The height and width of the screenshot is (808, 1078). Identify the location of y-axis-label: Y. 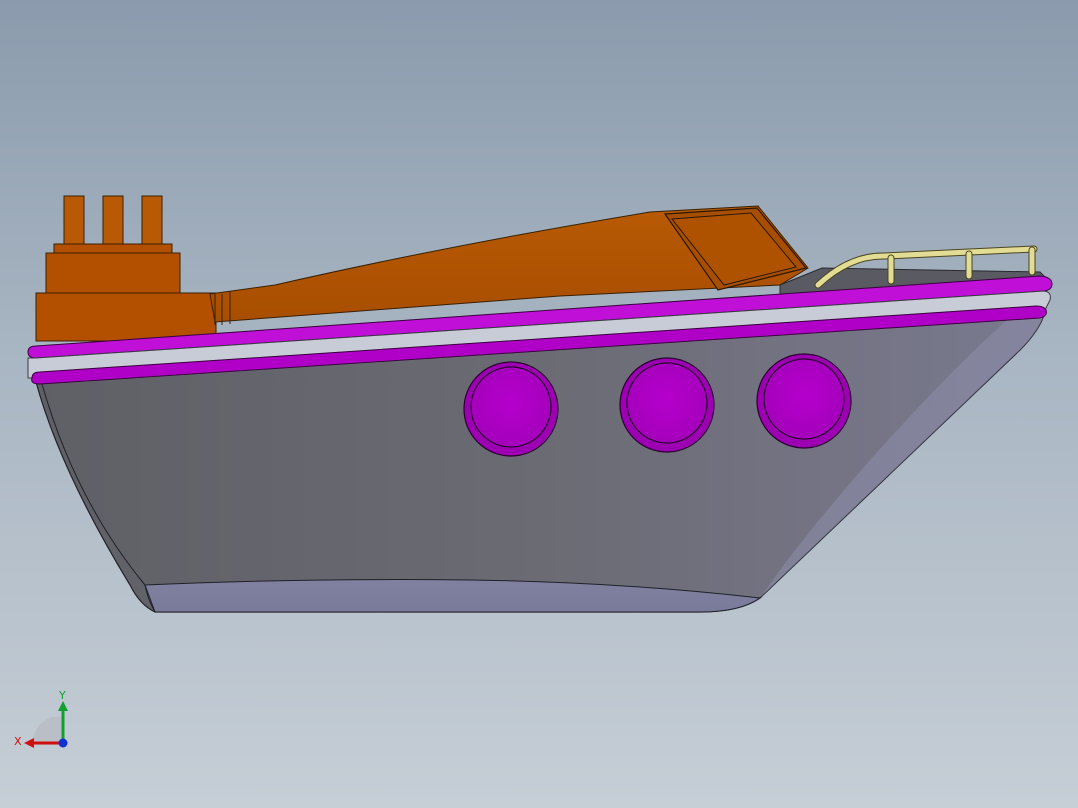
(62, 695).